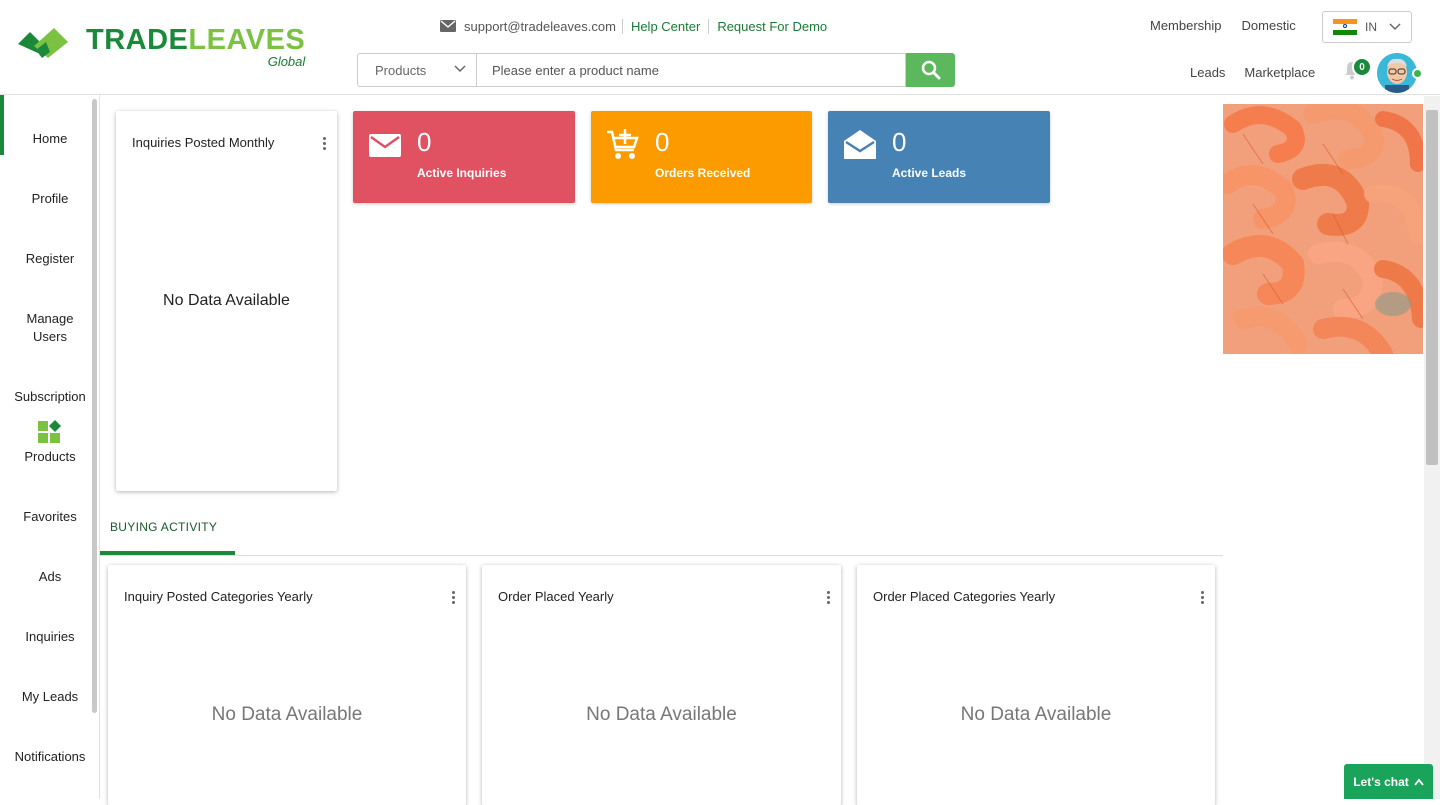 Image resolution: width=1440 pixels, height=805 pixels. Describe the element at coordinates (964, 596) in the screenshot. I see `card-title: Order Placed Categories Yearly` at that location.